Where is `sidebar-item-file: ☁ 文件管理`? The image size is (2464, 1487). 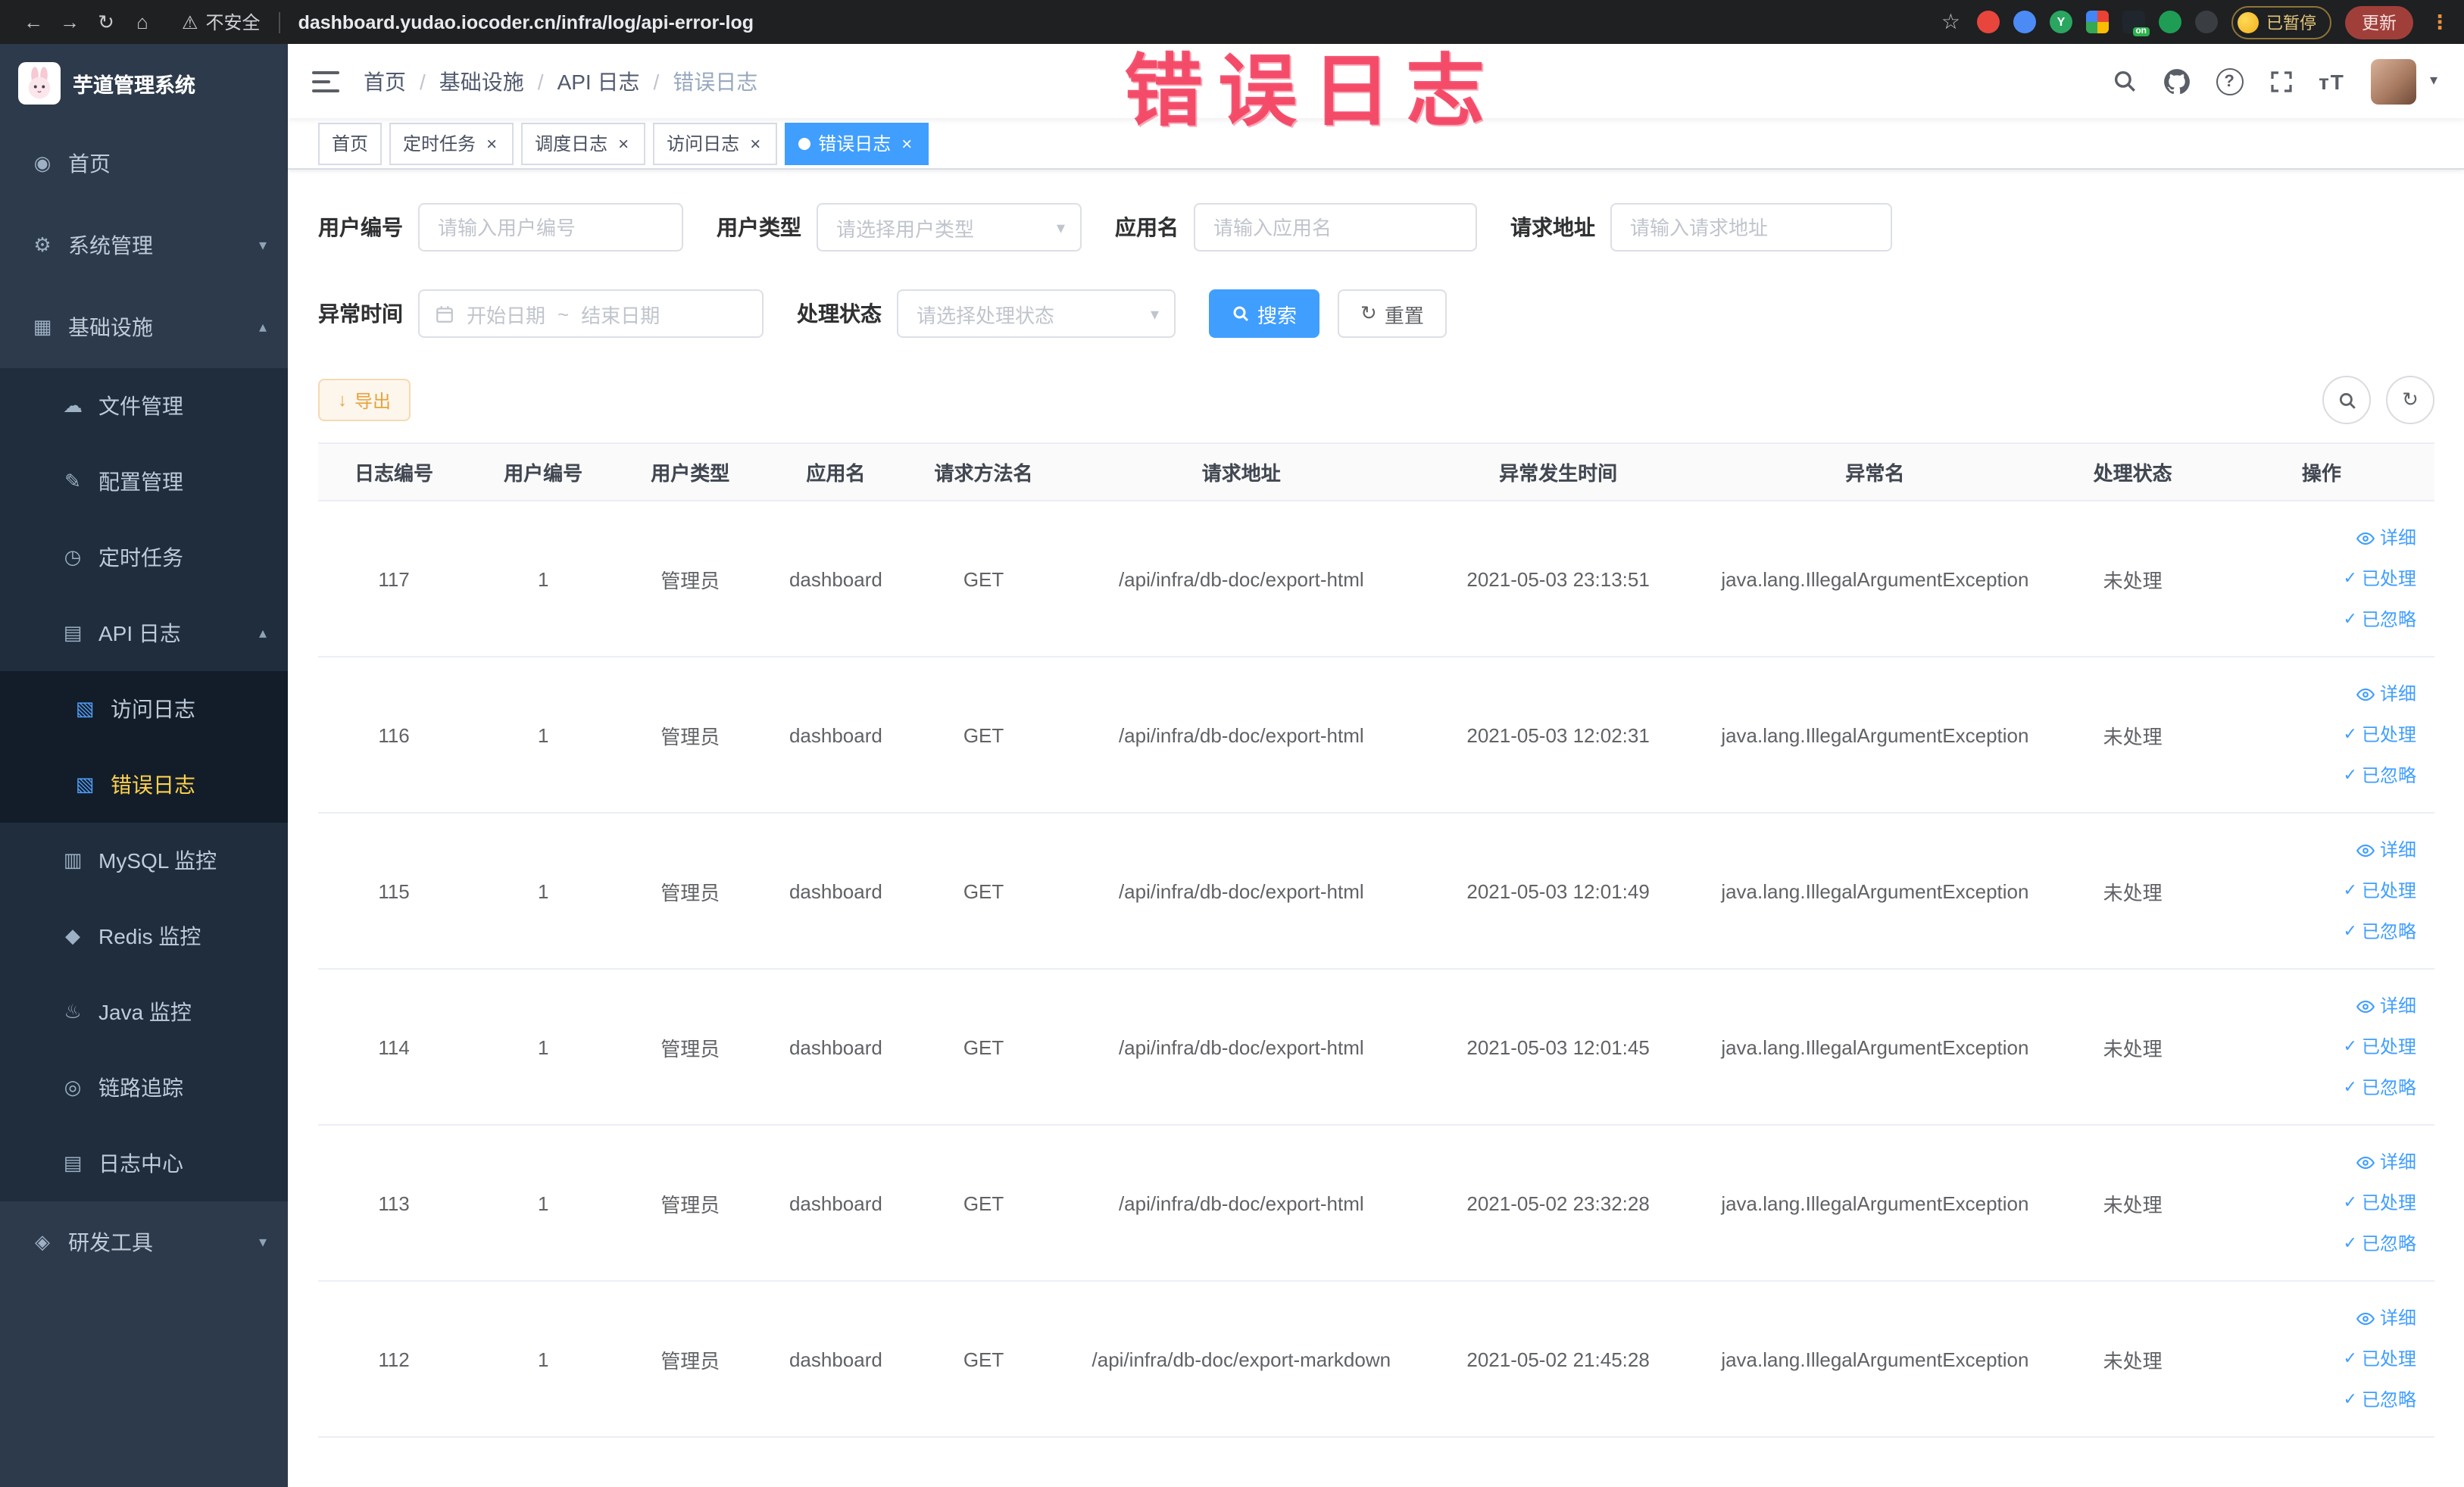 sidebar-item-file: ☁ 文件管理 is located at coordinates (144, 406).